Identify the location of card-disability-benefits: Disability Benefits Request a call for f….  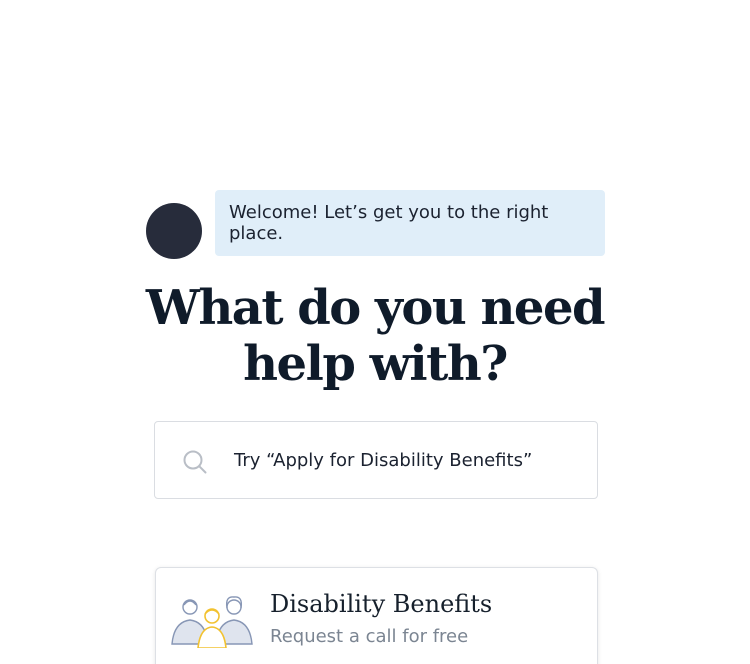
(376, 615).